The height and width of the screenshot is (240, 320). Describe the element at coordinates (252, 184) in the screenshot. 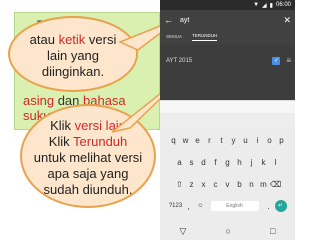

I see `key: n` at that location.